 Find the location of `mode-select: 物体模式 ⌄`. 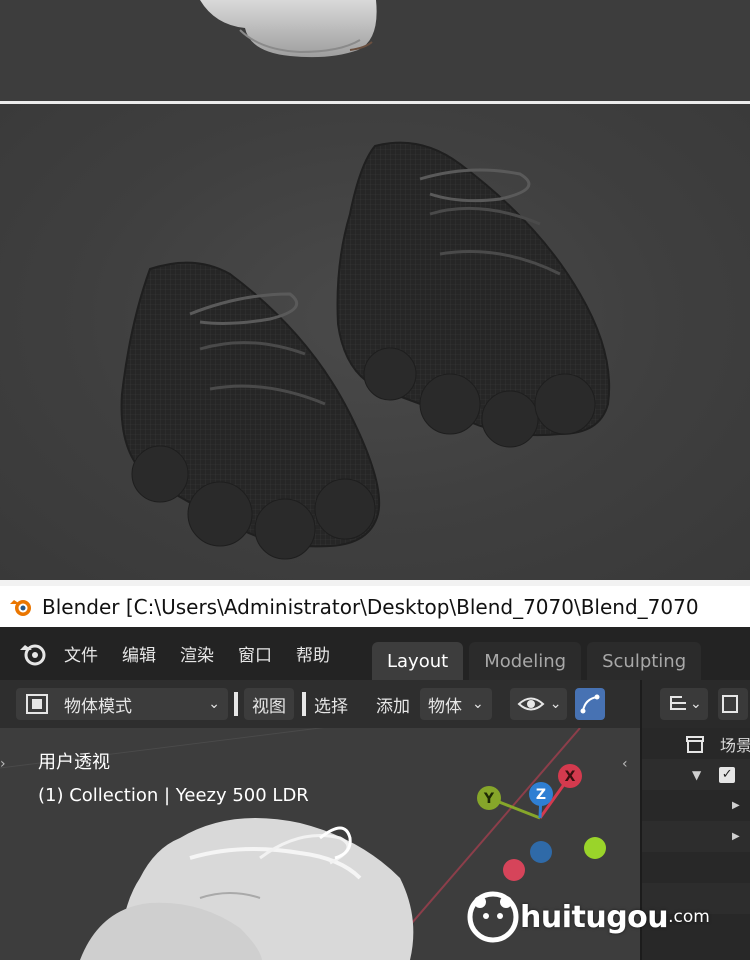

mode-select: 物体模式 ⌄ is located at coordinates (122, 704).